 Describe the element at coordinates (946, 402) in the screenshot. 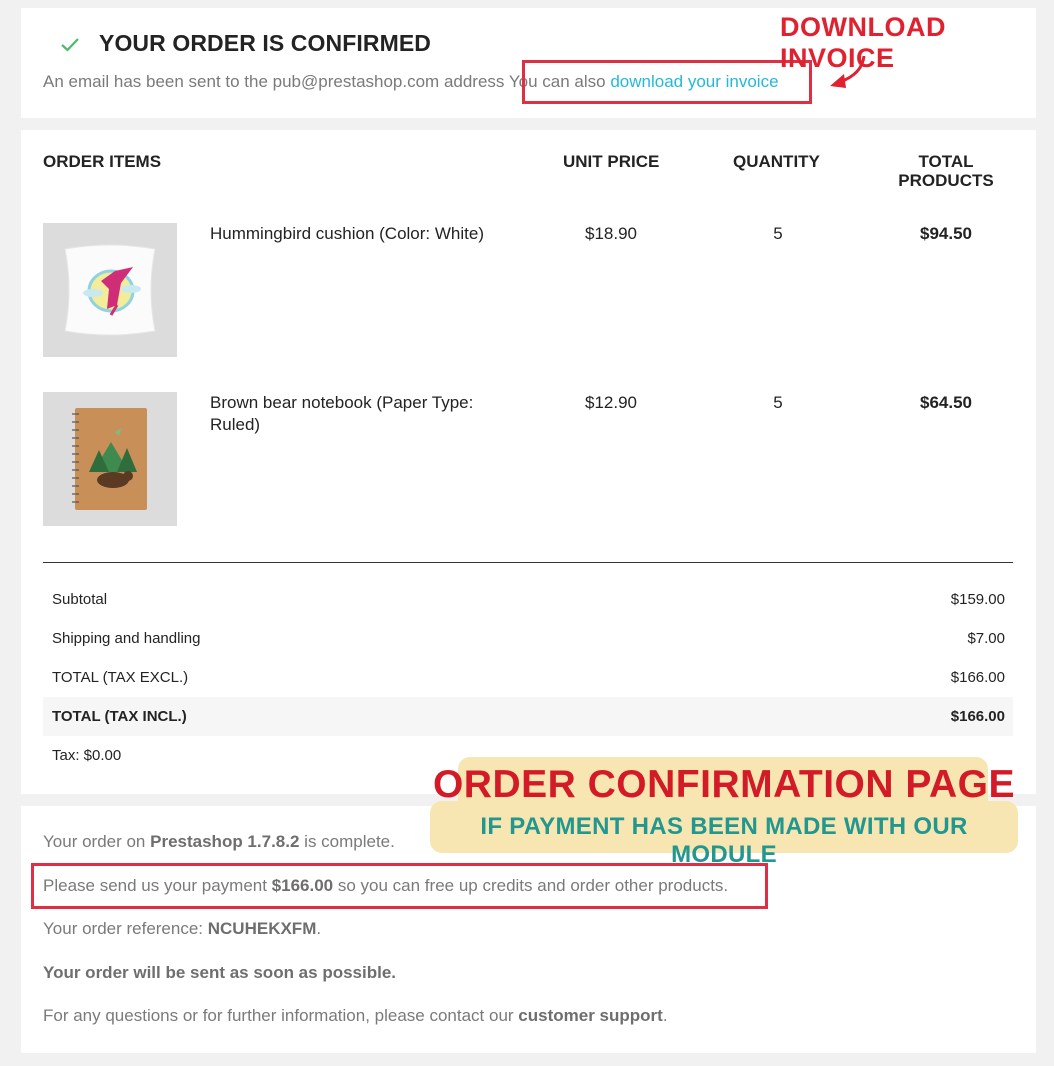

I see `total-notebook: $64.50` at that location.